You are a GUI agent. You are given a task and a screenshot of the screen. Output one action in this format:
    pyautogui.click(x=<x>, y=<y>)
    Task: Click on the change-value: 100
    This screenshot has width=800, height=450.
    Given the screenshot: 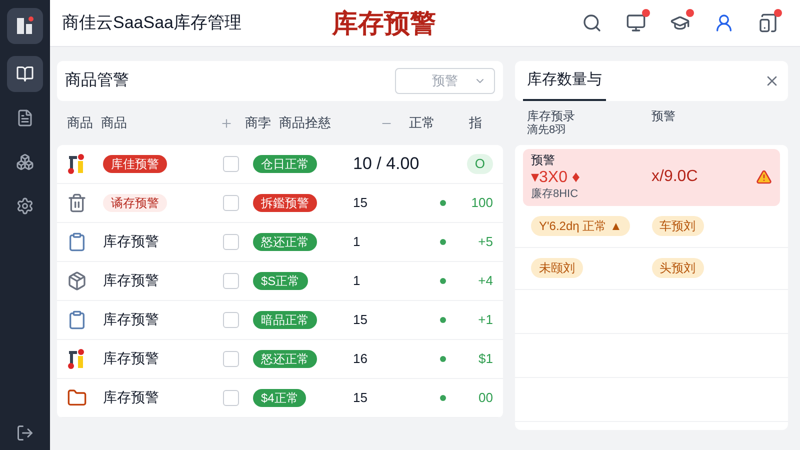 What is the action you would take?
    pyautogui.click(x=482, y=203)
    